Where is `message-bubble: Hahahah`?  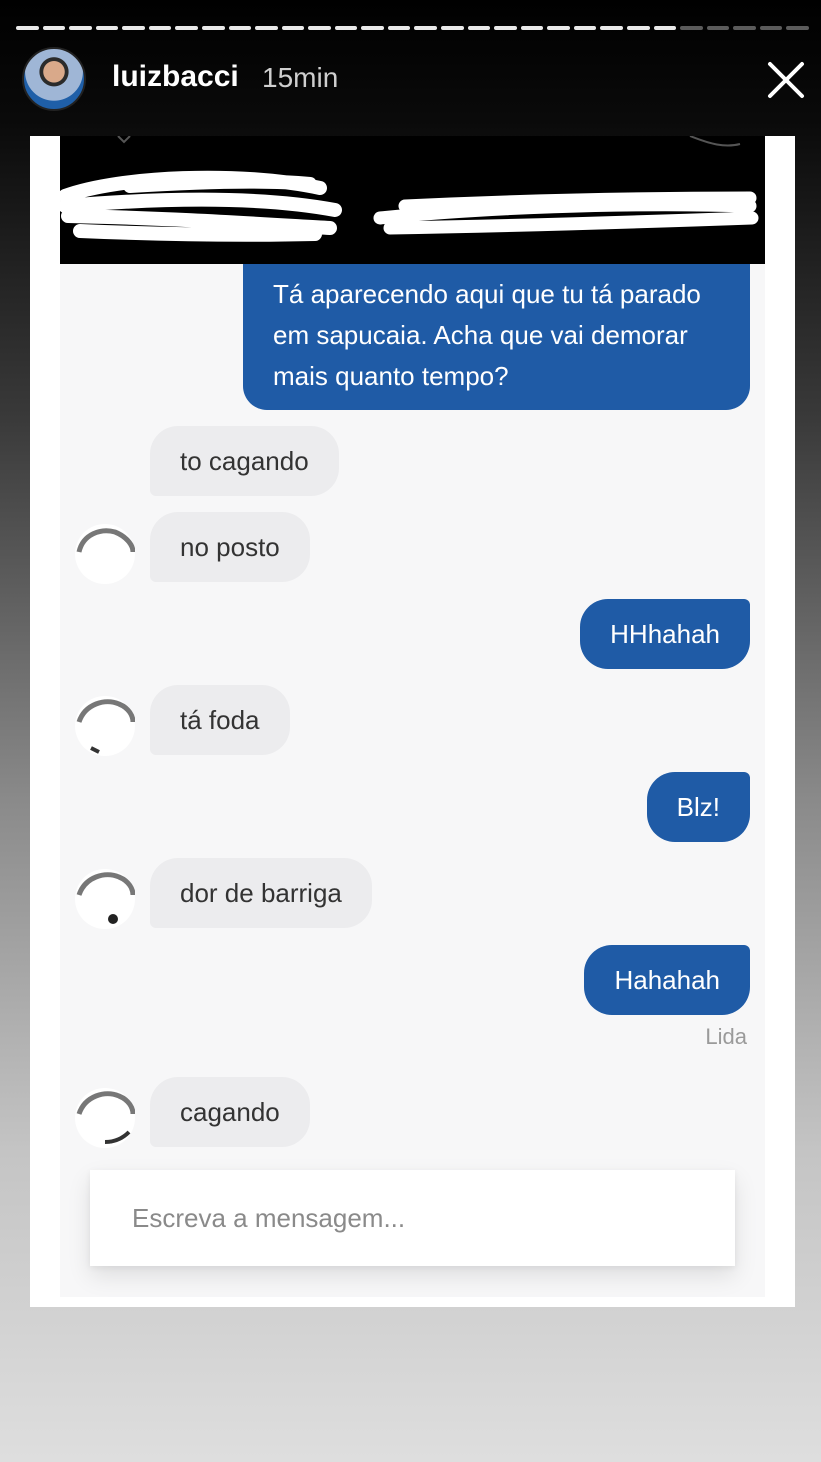
message-bubble: Hahahah is located at coordinates (667, 980).